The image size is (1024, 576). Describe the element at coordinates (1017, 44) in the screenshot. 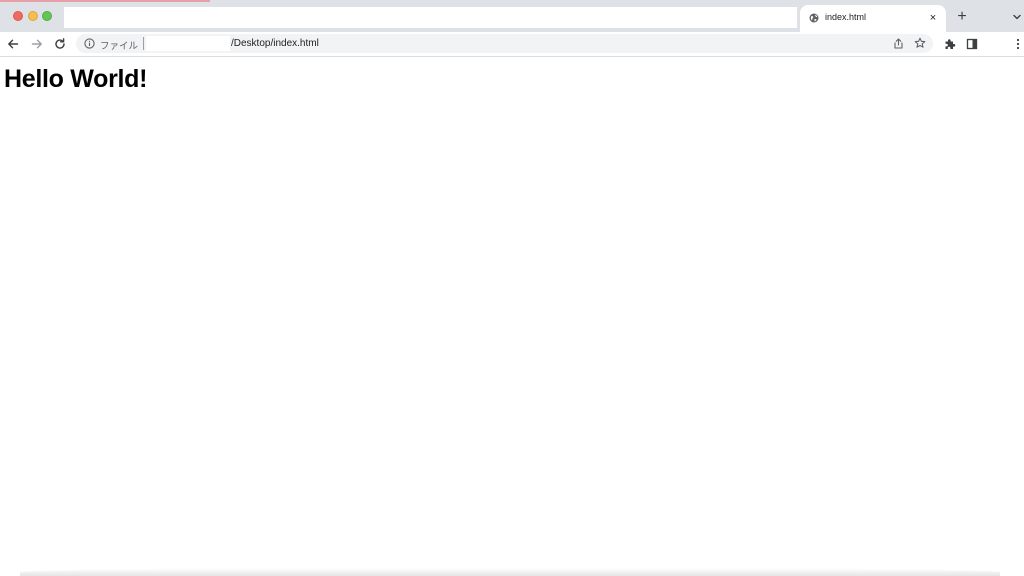

I see `kebab-menu-icon` at that location.